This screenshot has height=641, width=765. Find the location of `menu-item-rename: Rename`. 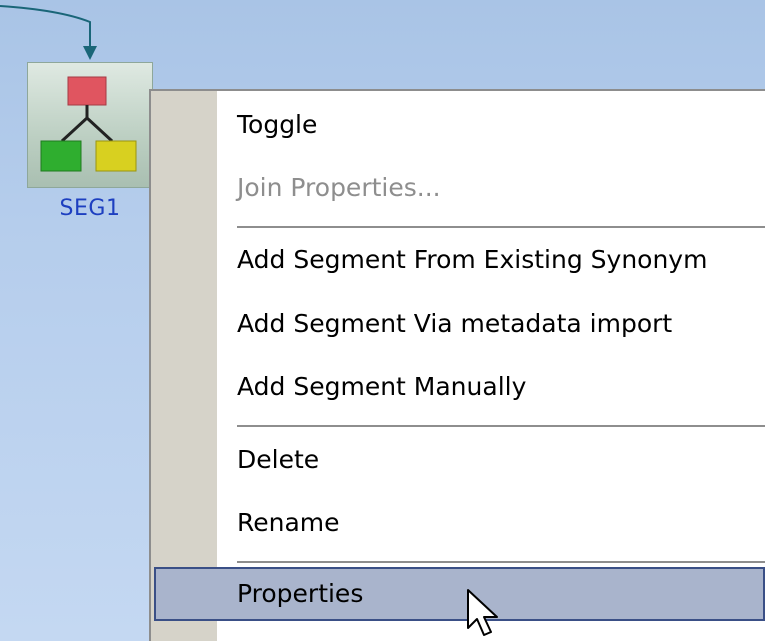

menu-item-rename: Rename is located at coordinates (458, 523).